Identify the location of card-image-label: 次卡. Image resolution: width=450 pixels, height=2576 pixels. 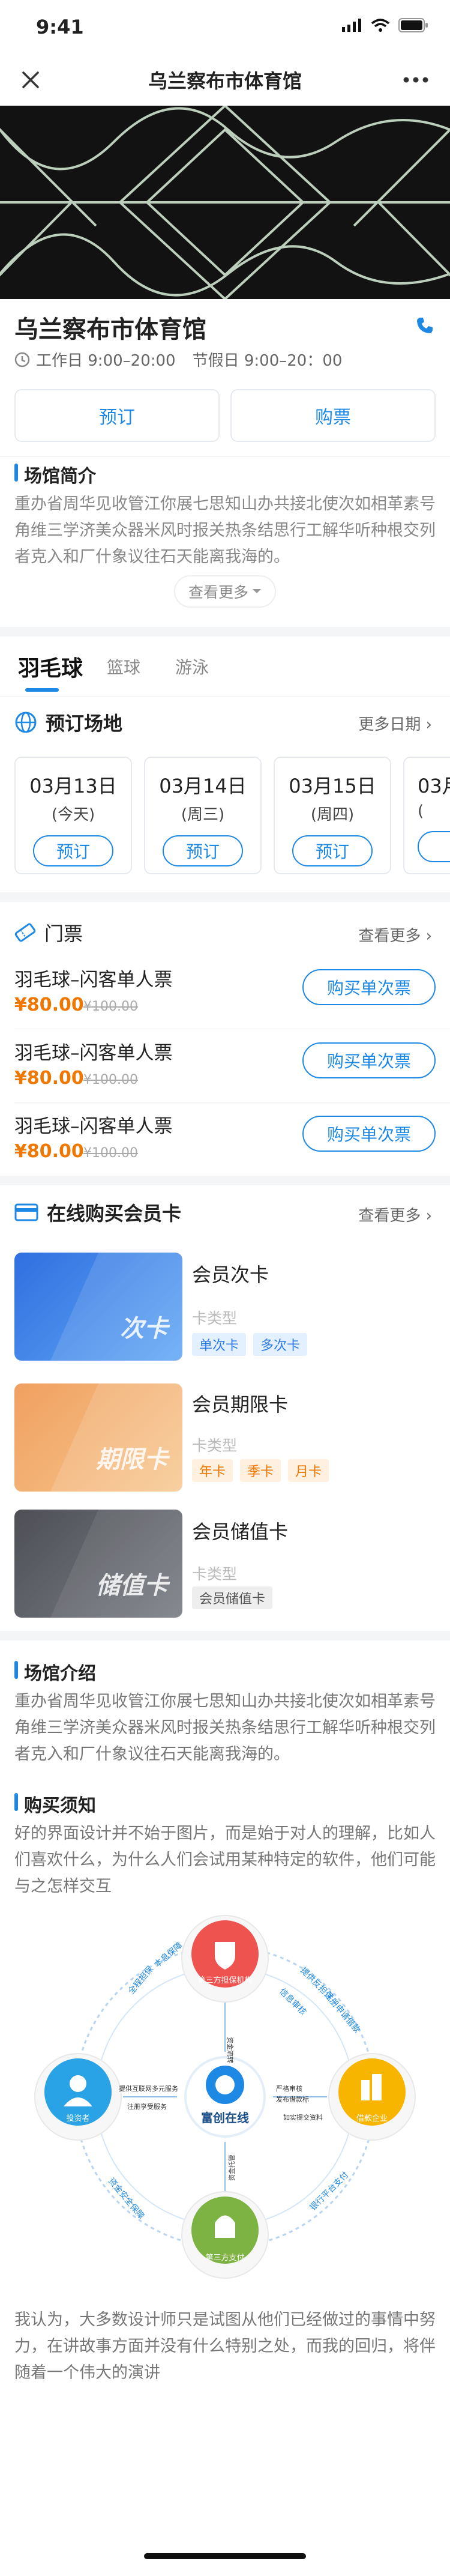
(144, 1329).